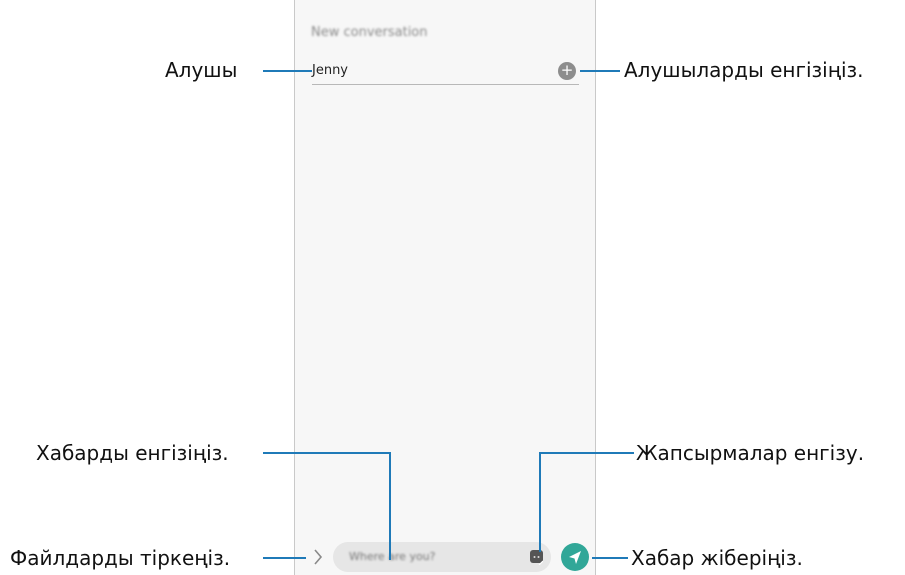 Image resolution: width=905 pixels, height=575 pixels. Describe the element at coordinates (537, 558) in the screenshot. I see `sticker-icon` at that location.